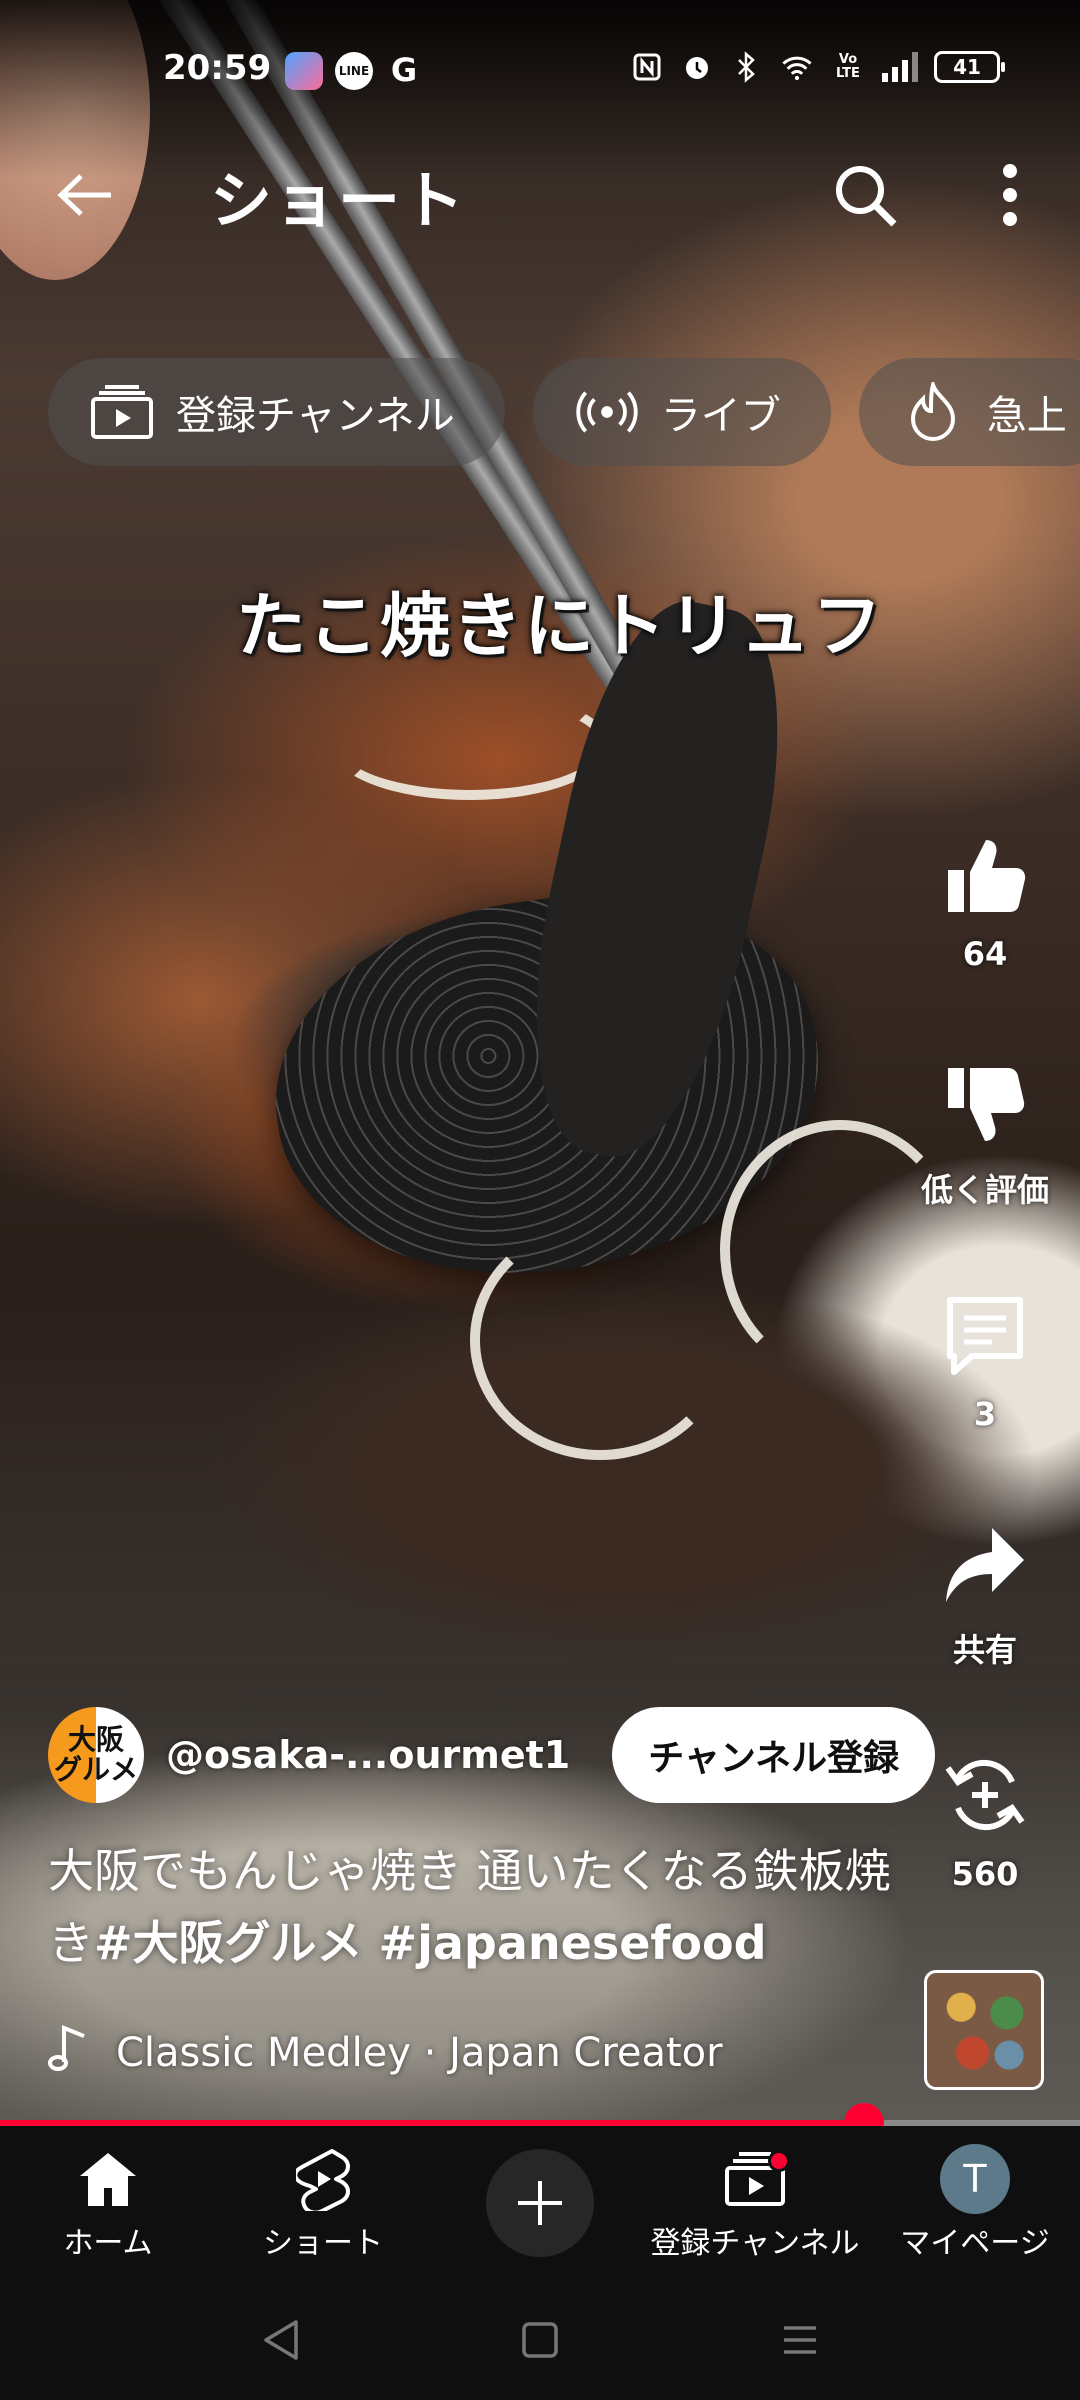  I want to click on home-icon, so click(108, 2179).